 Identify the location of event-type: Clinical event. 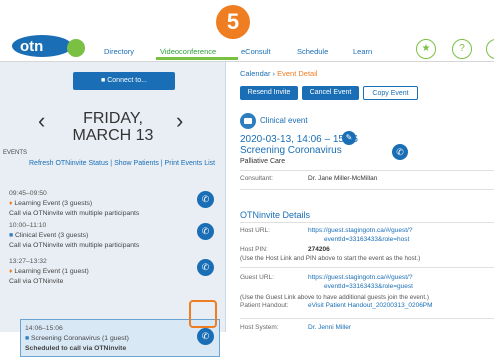
(284, 120).